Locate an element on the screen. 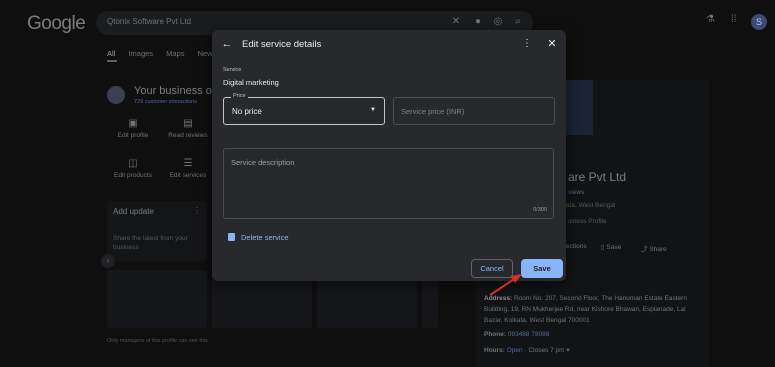 The width and height of the screenshot is (775, 367). directions-button: ections is located at coordinates (576, 246).